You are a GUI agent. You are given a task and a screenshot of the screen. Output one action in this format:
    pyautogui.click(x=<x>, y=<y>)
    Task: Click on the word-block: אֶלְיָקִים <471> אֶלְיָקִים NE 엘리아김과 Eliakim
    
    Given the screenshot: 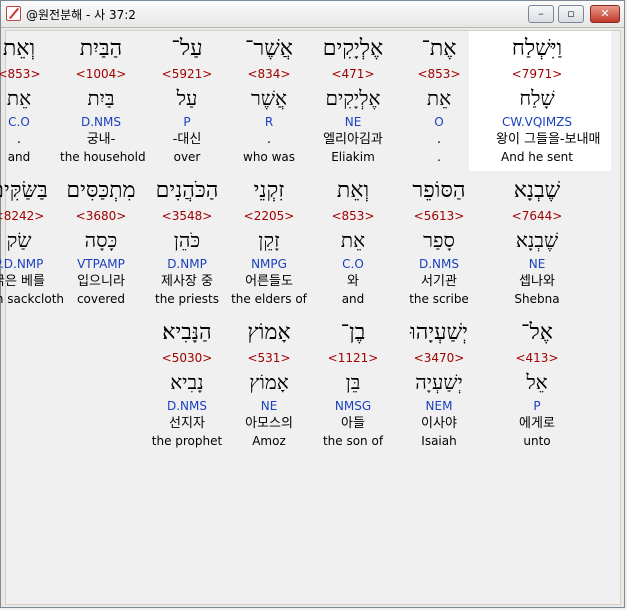 What is the action you would take?
    pyautogui.click(x=353, y=99)
    